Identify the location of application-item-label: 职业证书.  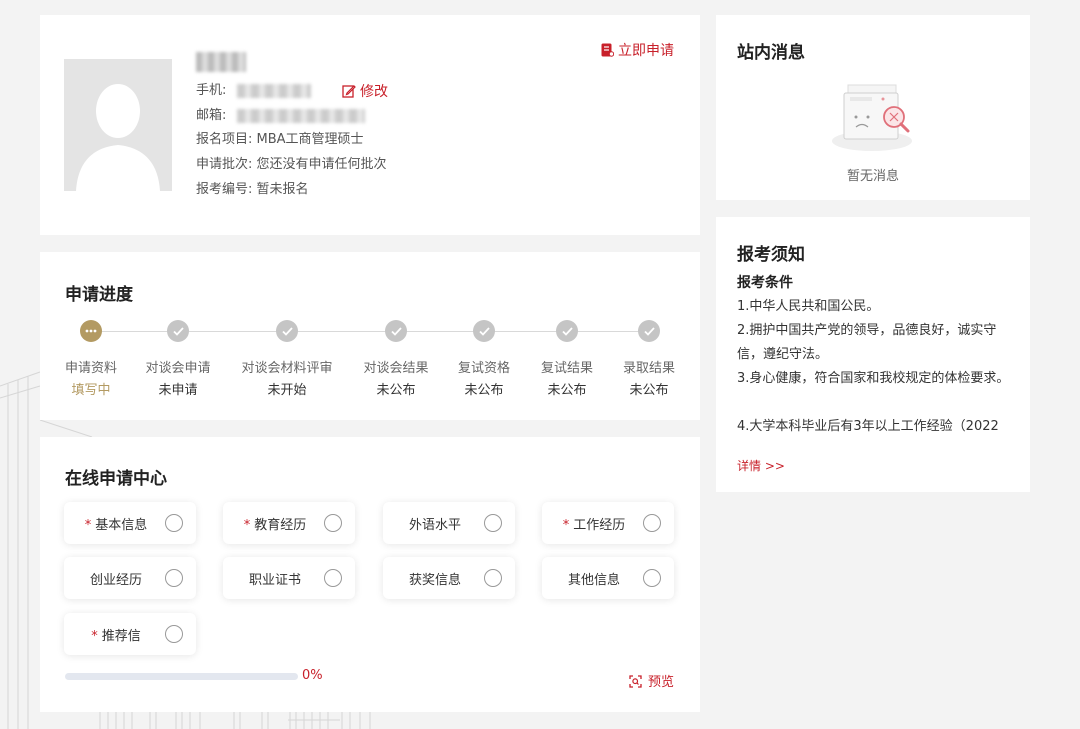
(275, 578).